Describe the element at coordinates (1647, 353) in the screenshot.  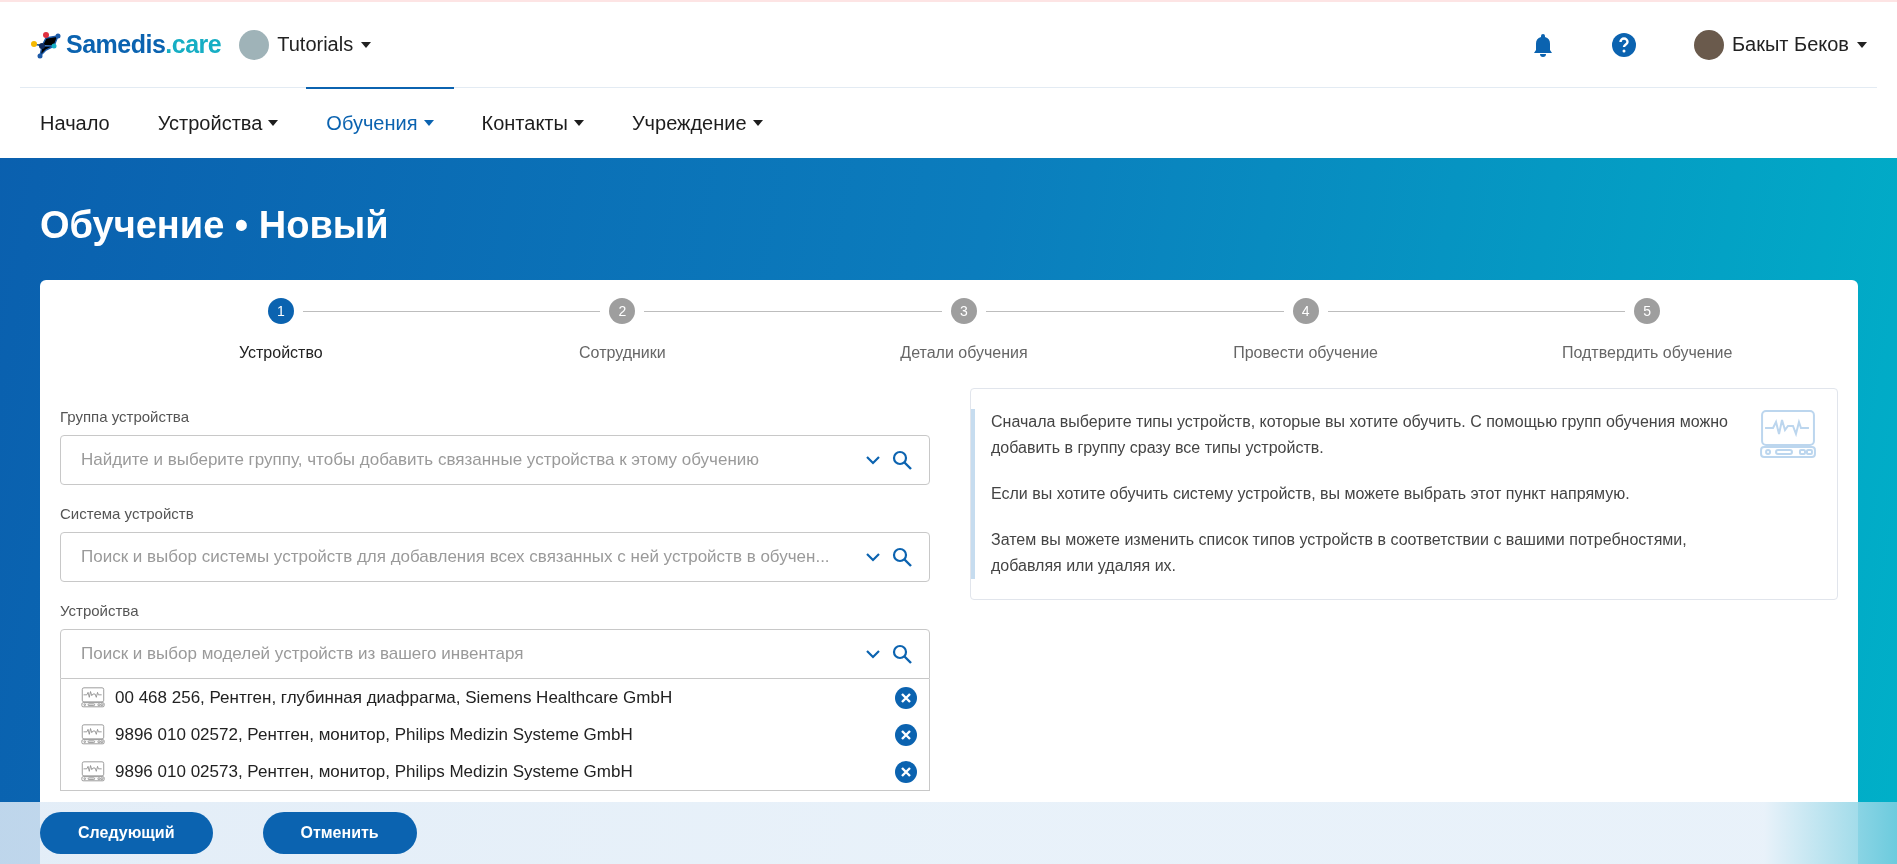
I see `step-label: Подтвердить обучение` at that location.